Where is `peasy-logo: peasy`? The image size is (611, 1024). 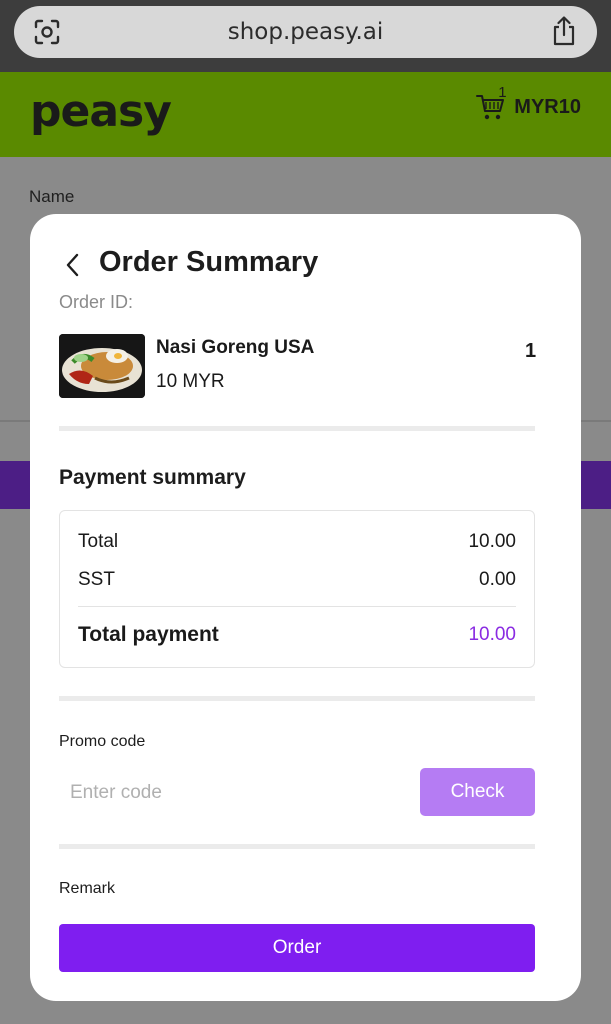
peasy-logo: peasy is located at coordinates (101, 111).